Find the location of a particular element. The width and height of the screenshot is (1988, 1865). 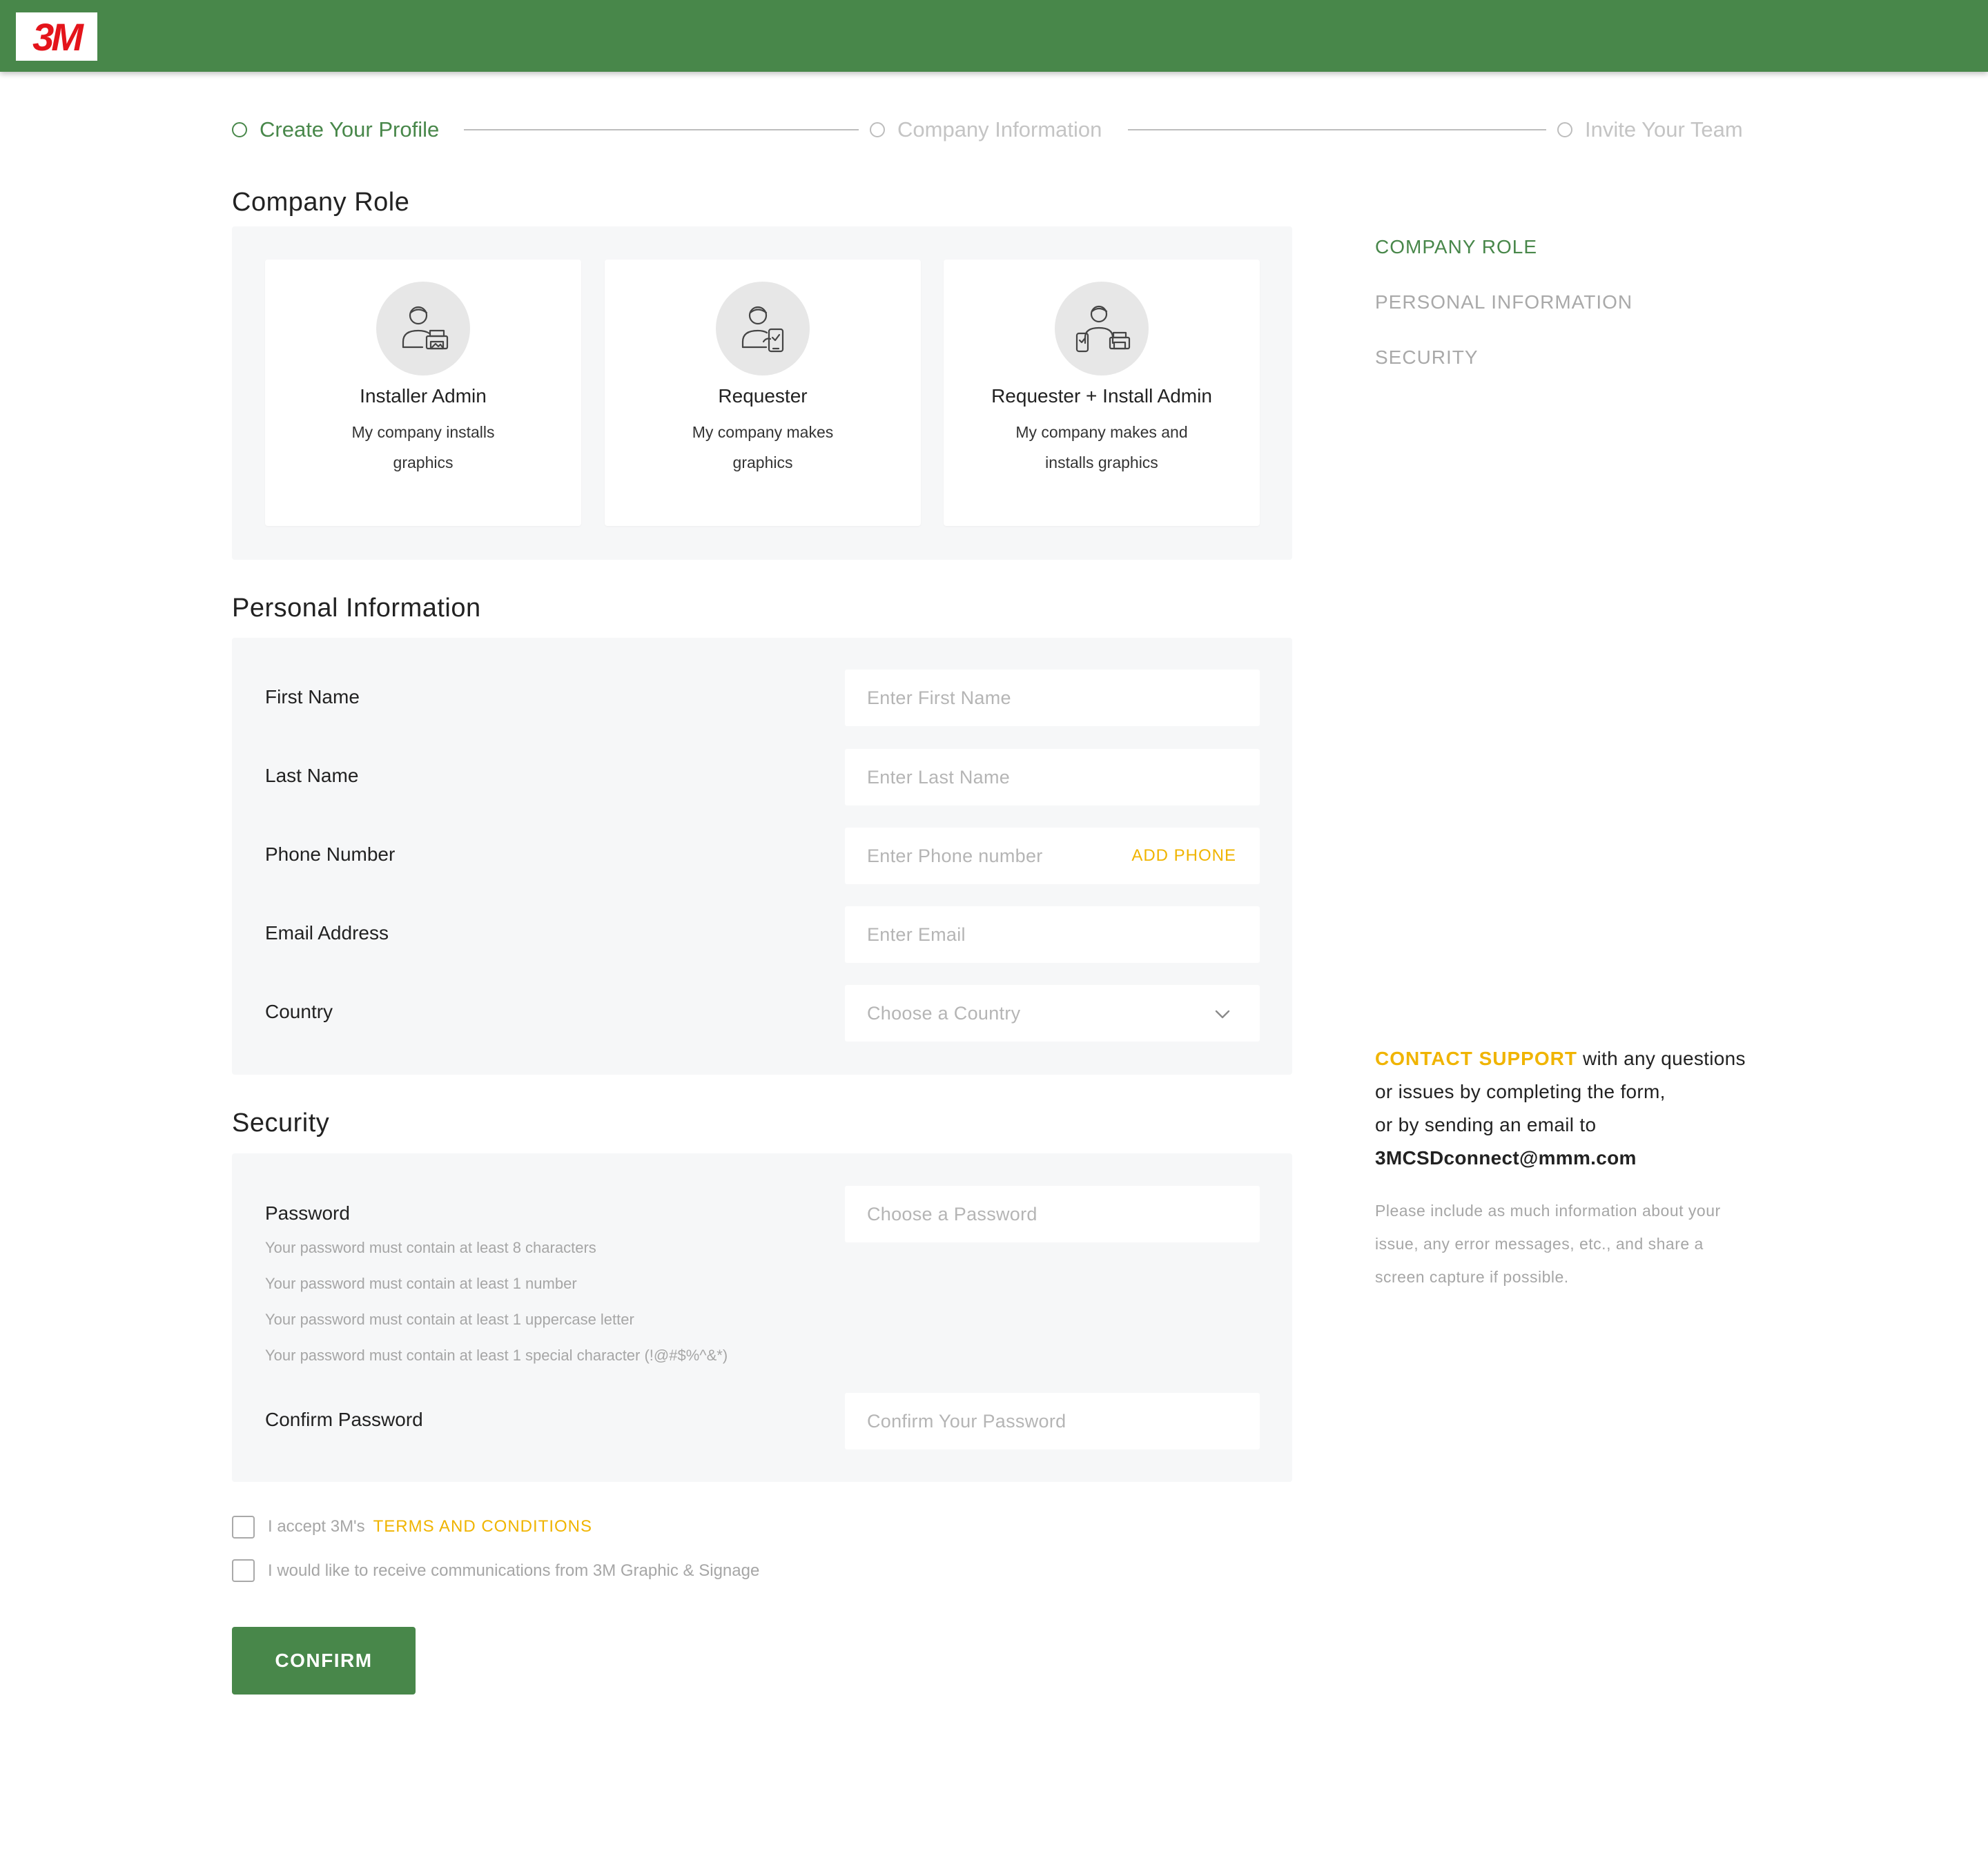

role-description: My company makes and installs graphics is located at coordinates (1101, 447).